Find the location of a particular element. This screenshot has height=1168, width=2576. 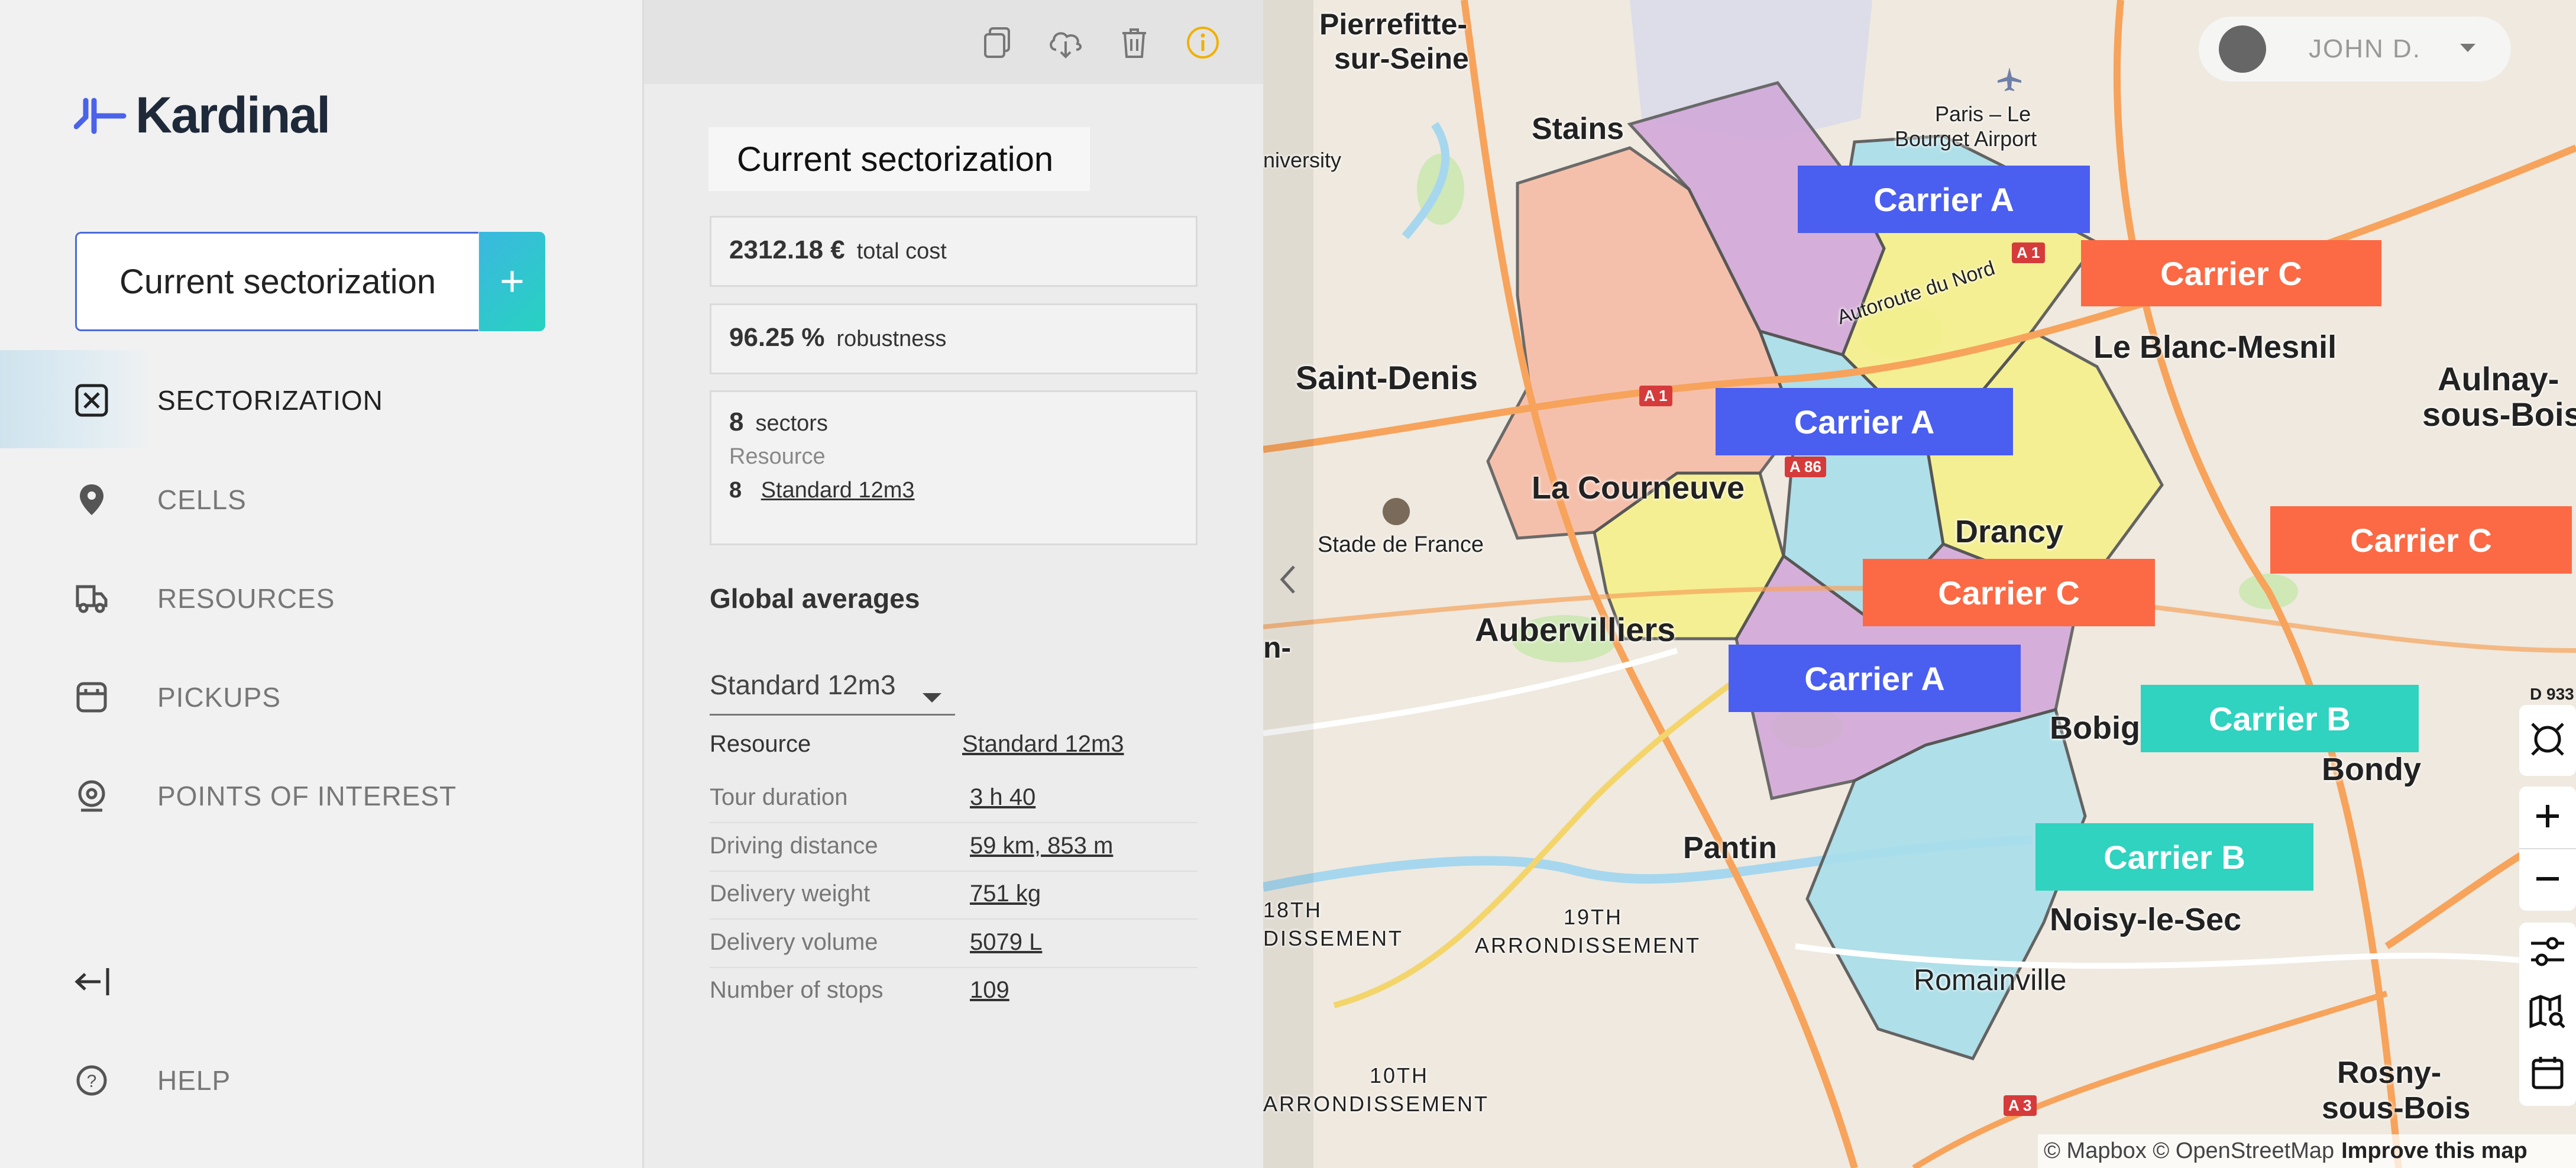

sidebar-item-cells: CELLS is located at coordinates (321, 499).